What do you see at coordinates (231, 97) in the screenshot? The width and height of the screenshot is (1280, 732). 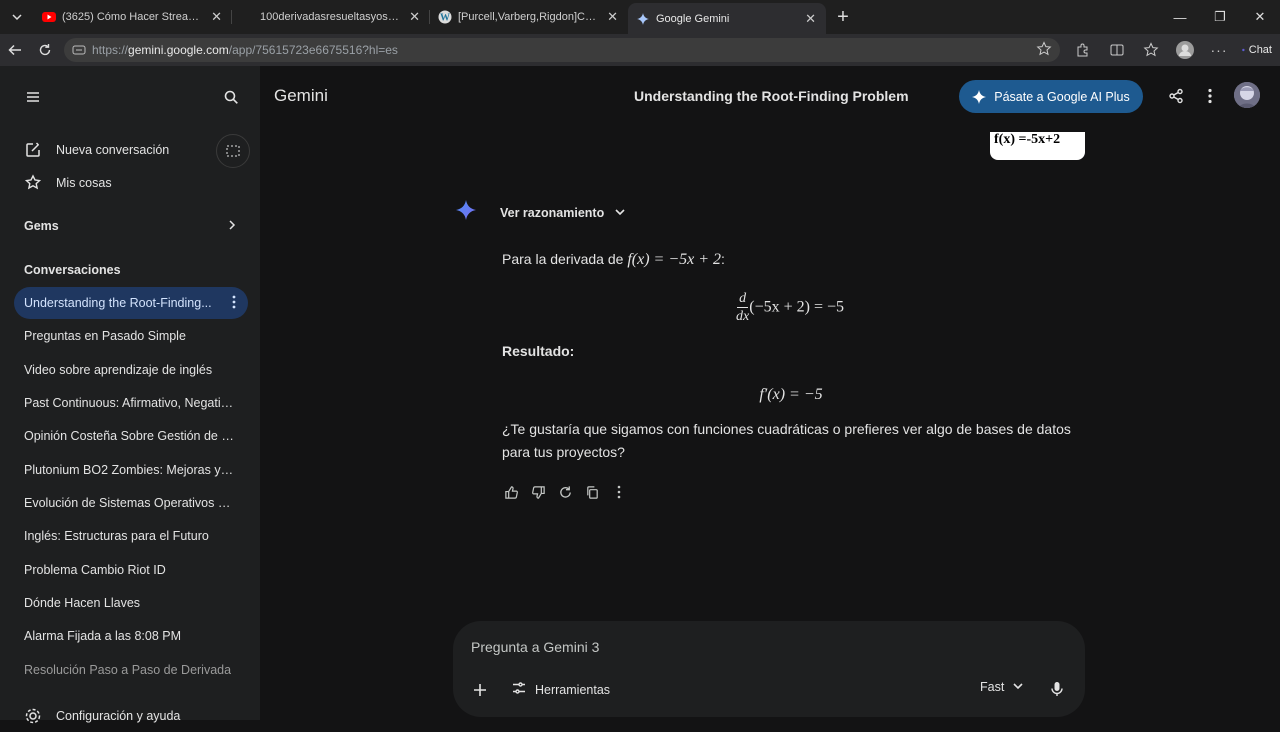 I see `search-icon` at bounding box center [231, 97].